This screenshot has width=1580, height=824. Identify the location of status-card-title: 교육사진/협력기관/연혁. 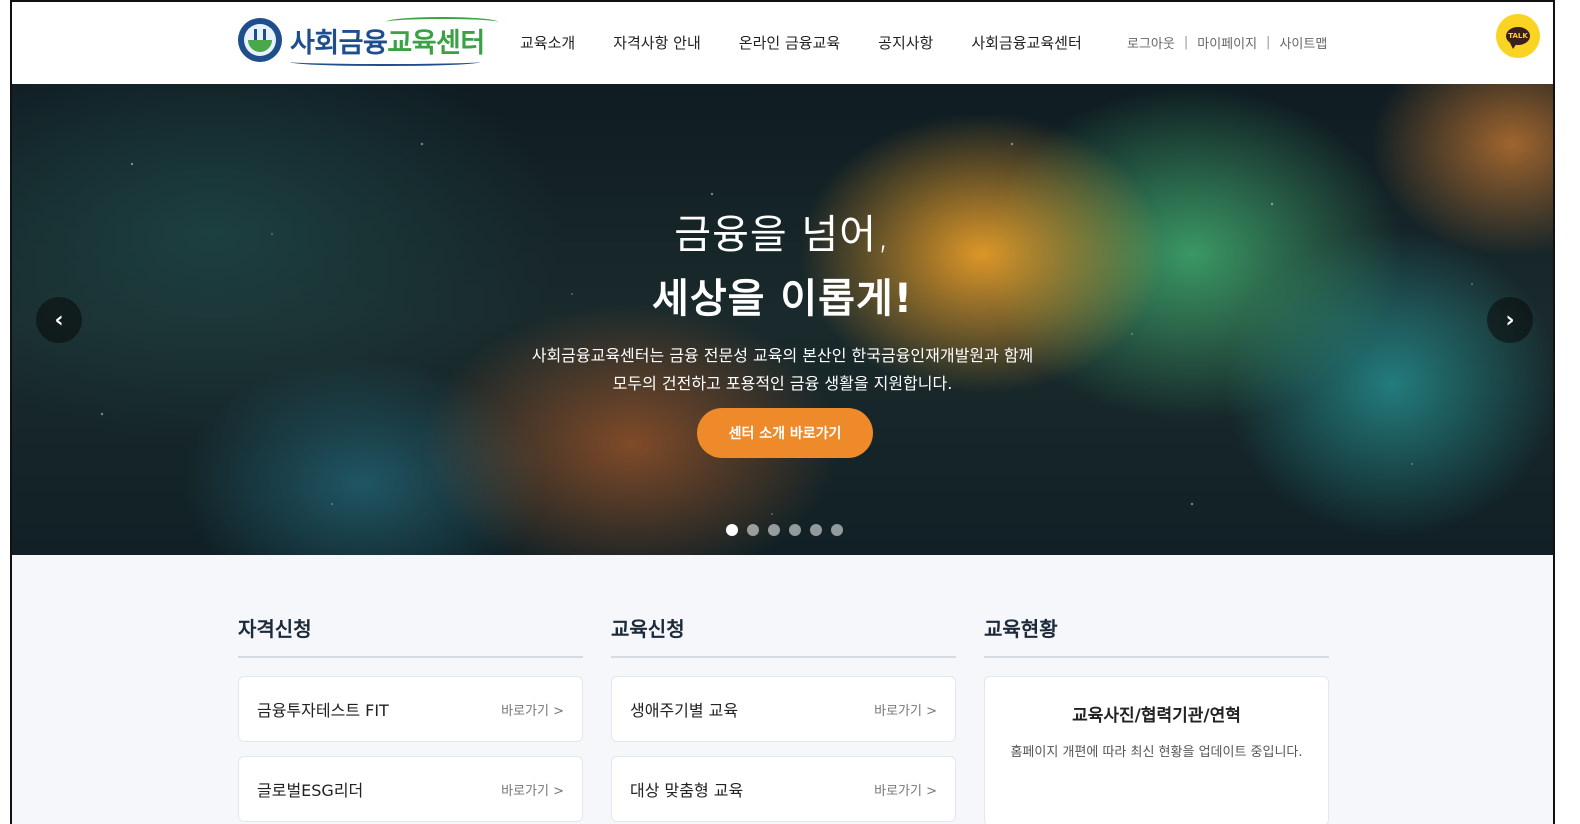
(1156, 716).